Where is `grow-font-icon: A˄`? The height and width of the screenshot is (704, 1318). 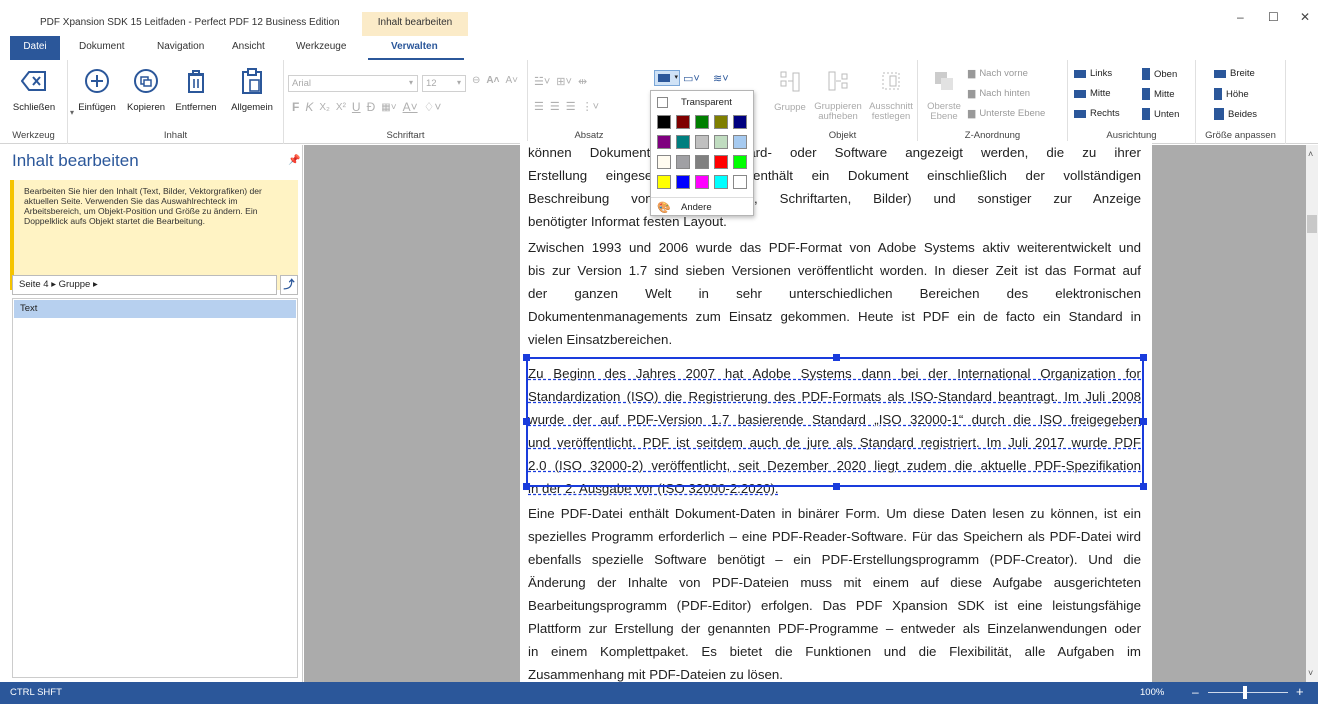 grow-font-icon: A˄ is located at coordinates (492, 80).